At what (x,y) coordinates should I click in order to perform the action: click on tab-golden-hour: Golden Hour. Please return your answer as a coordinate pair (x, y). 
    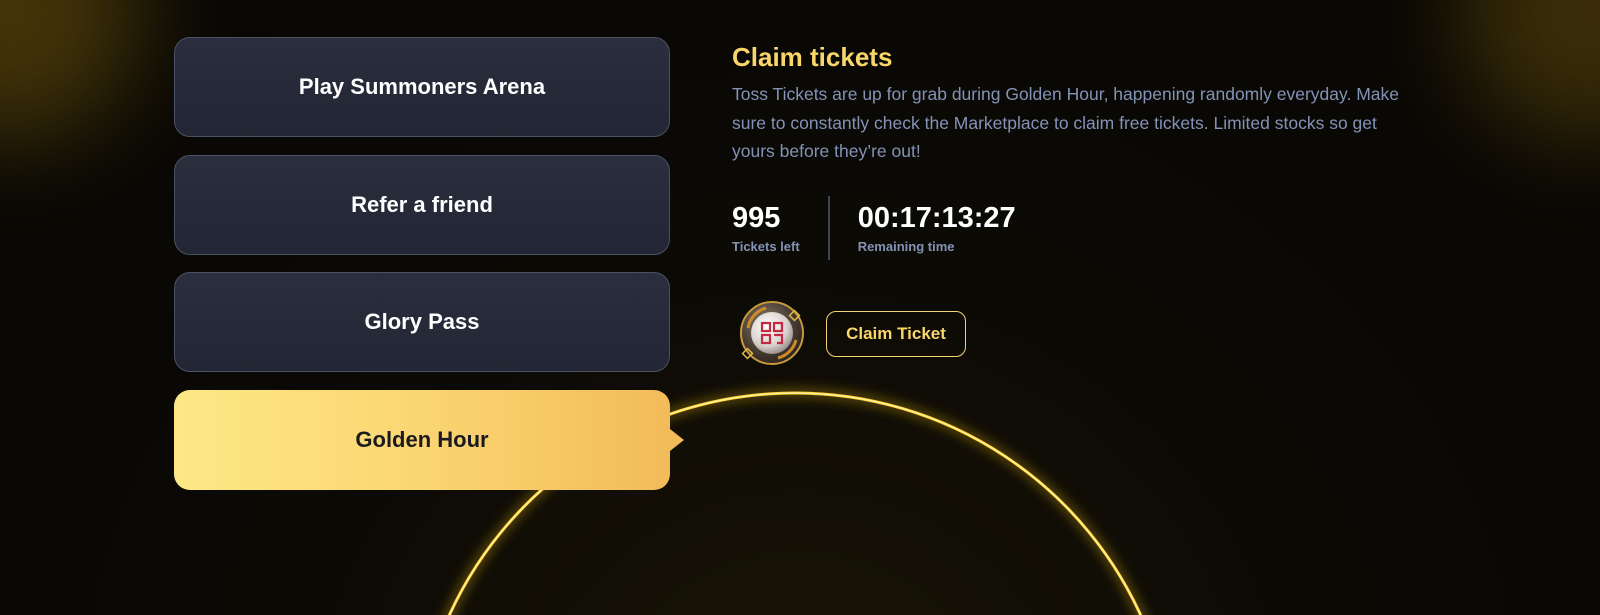
    Looking at the image, I should click on (429, 439).